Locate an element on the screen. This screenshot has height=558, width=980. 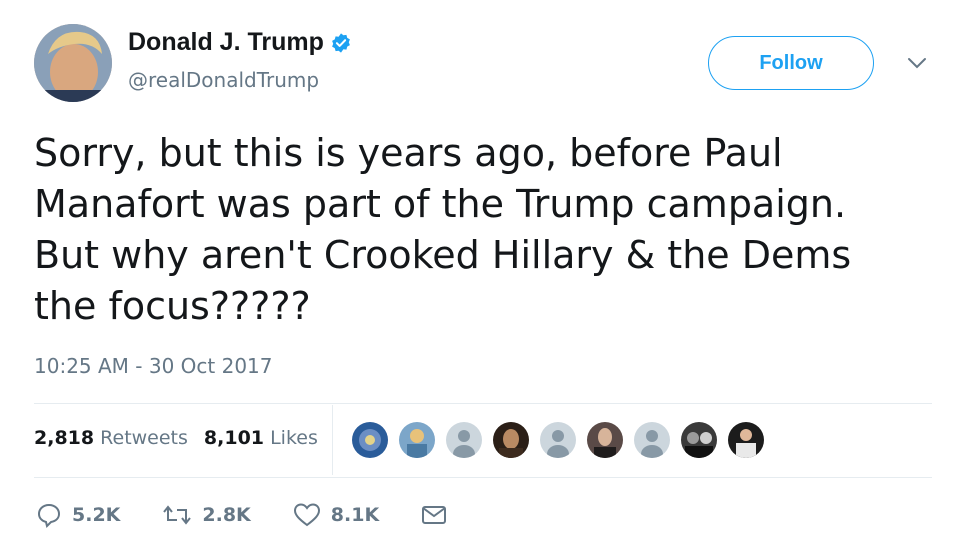
liker-avatars is located at coordinates (563, 440).